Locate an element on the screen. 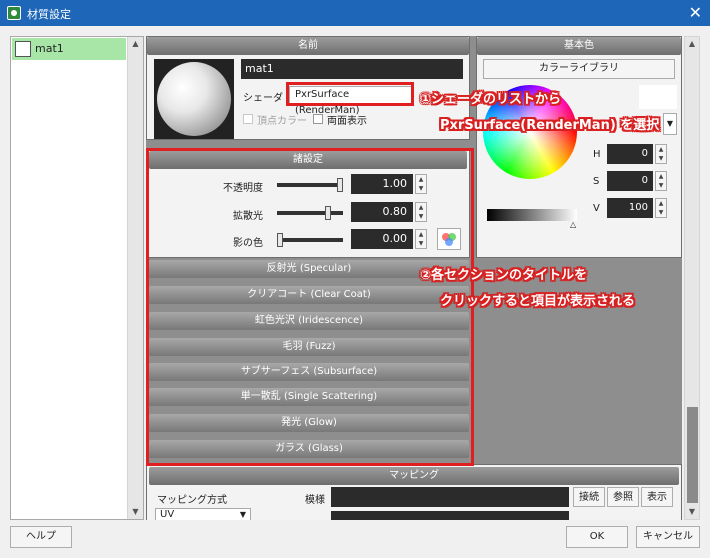  h-label: H is located at coordinates (597, 154).